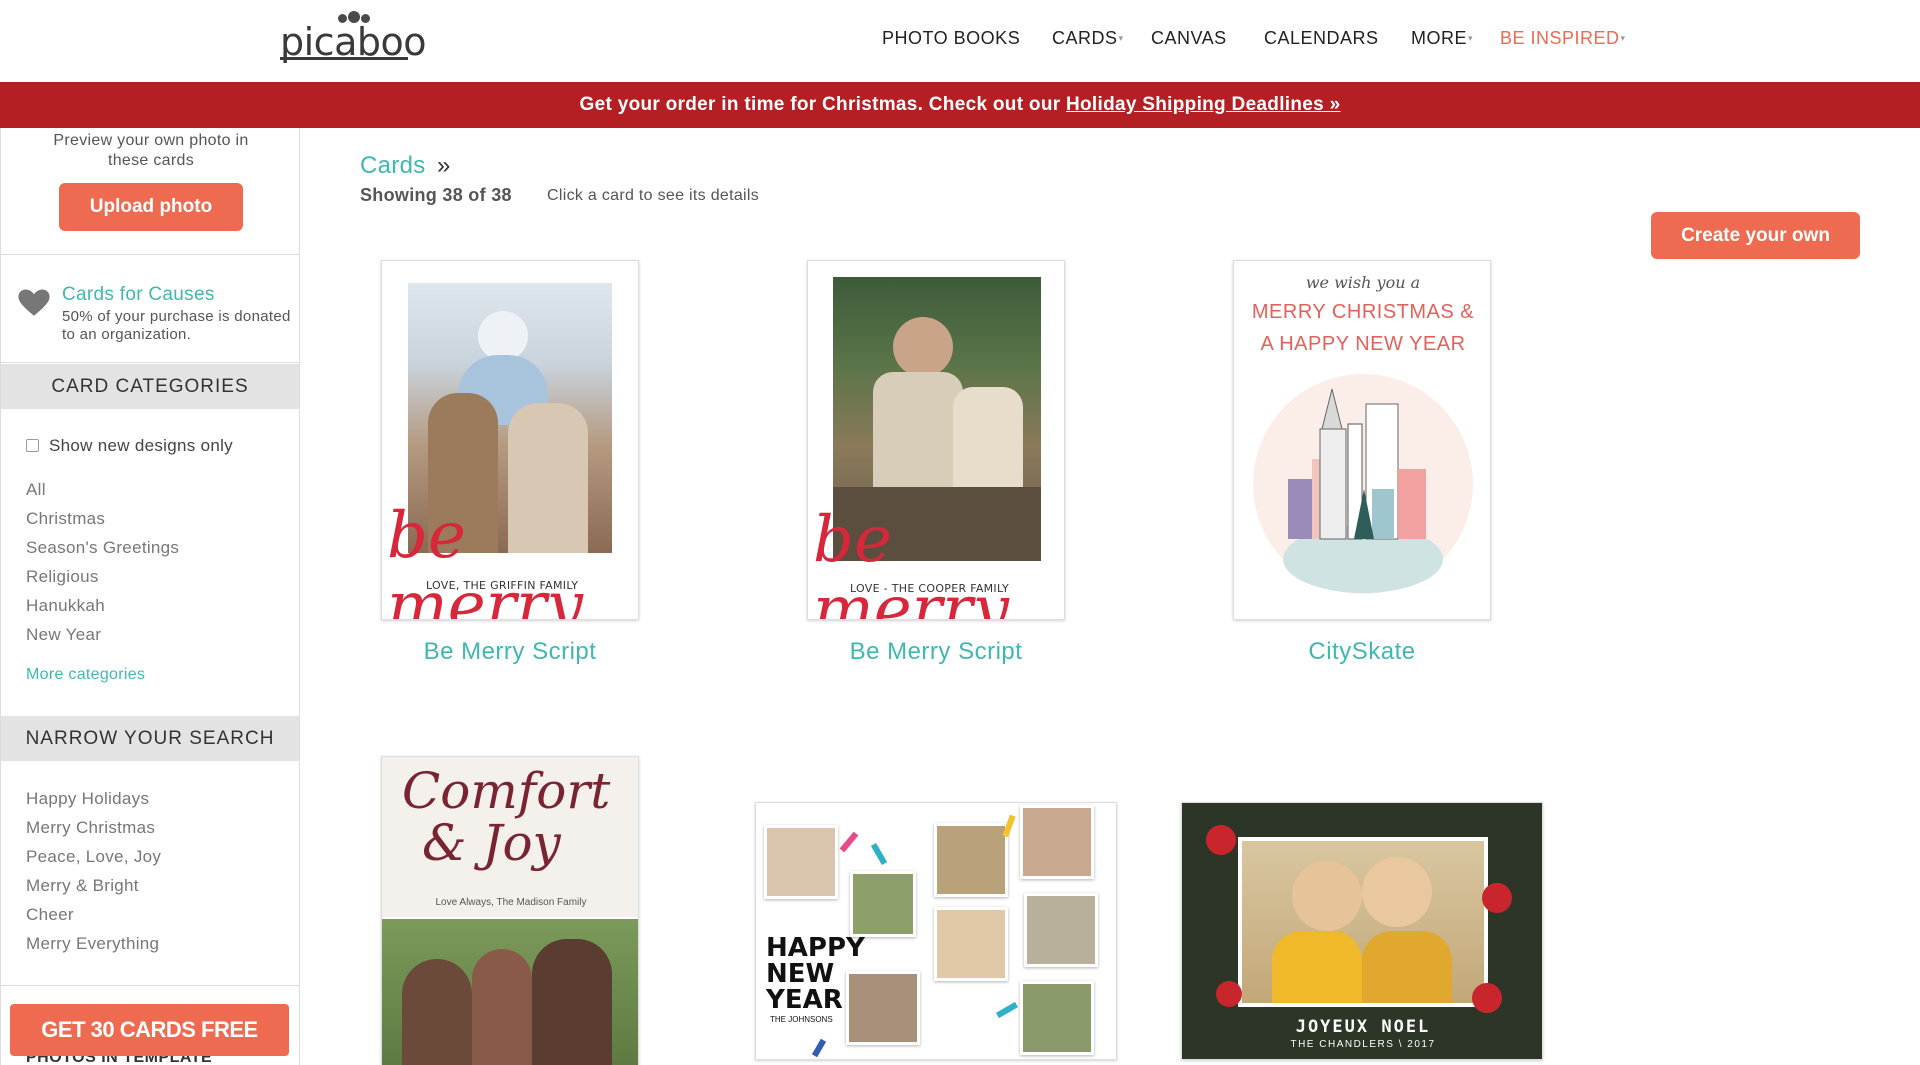 The width and height of the screenshot is (1920, 1065). Describe the element at coordinates (510, 440) in the screenshot. I see `card-be-merry-griffin: be merry LOVE, THE GRIFFIN FAMILY` at that location.